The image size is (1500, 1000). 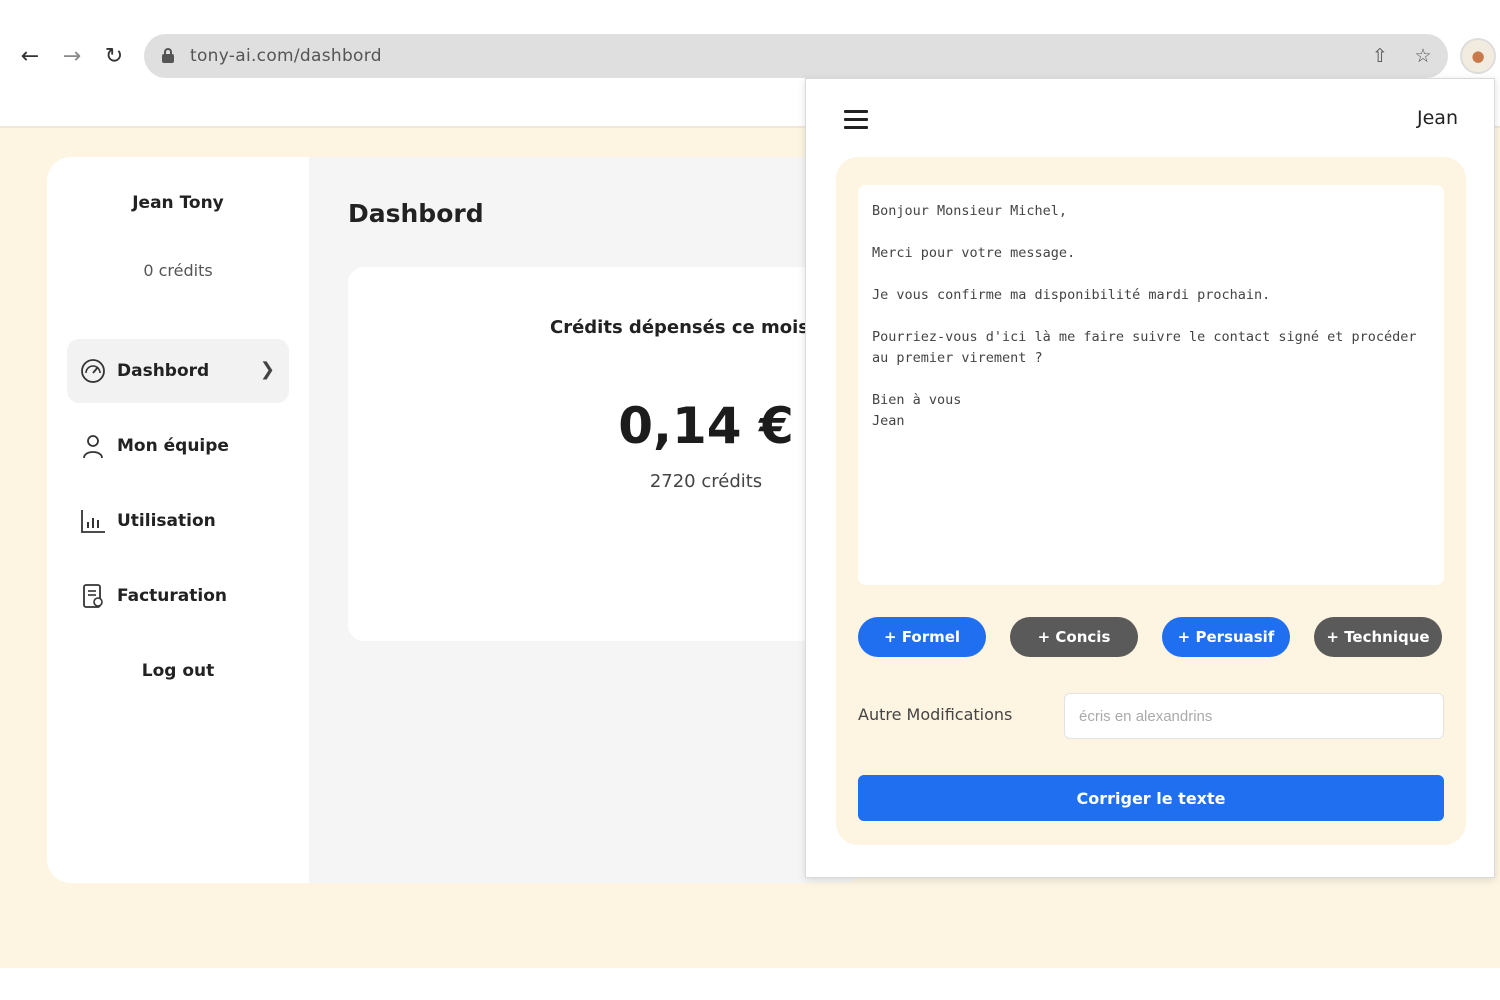 What do you see at coordinates (168, 56) in the screenshot?
I see `lock-icon` at bounding box center [168, 56].